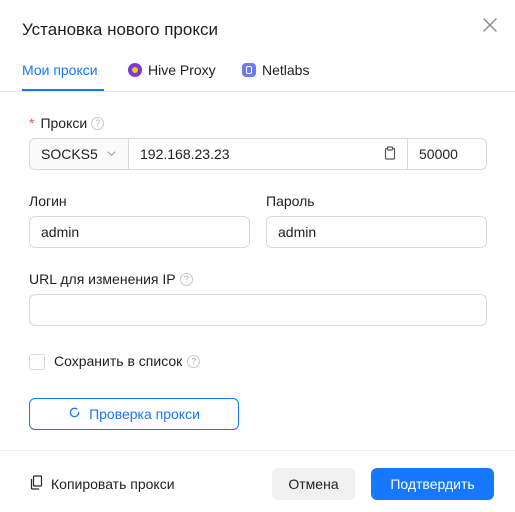 The image size is (515, 512). I want to click on proxy-type-select: SOCKS5, so click(79, 154).